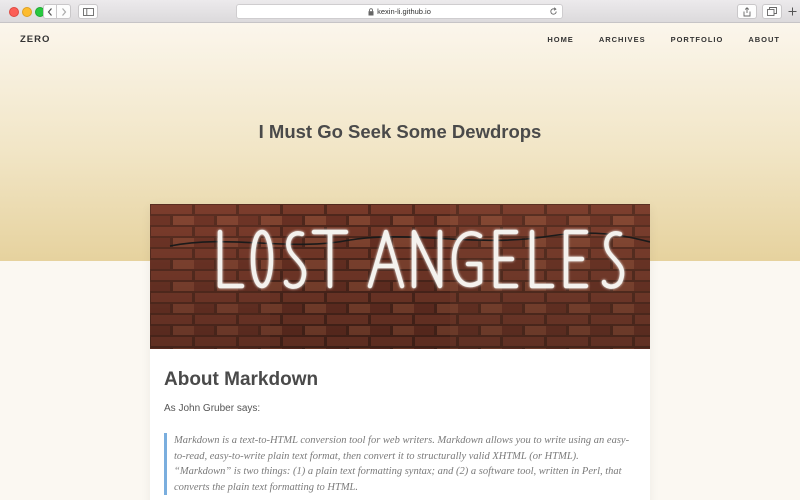 The height and width of the screenshot is (500, 800). I want to click on site-logo: ZERO, so click(35, 39).